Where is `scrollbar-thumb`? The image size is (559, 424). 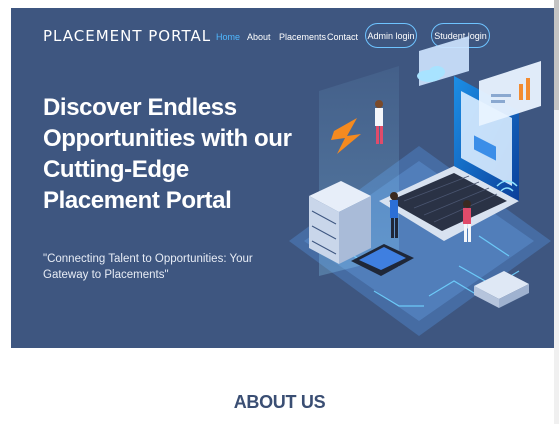
scrollbar-thumb is located at coordinates (556, 55).